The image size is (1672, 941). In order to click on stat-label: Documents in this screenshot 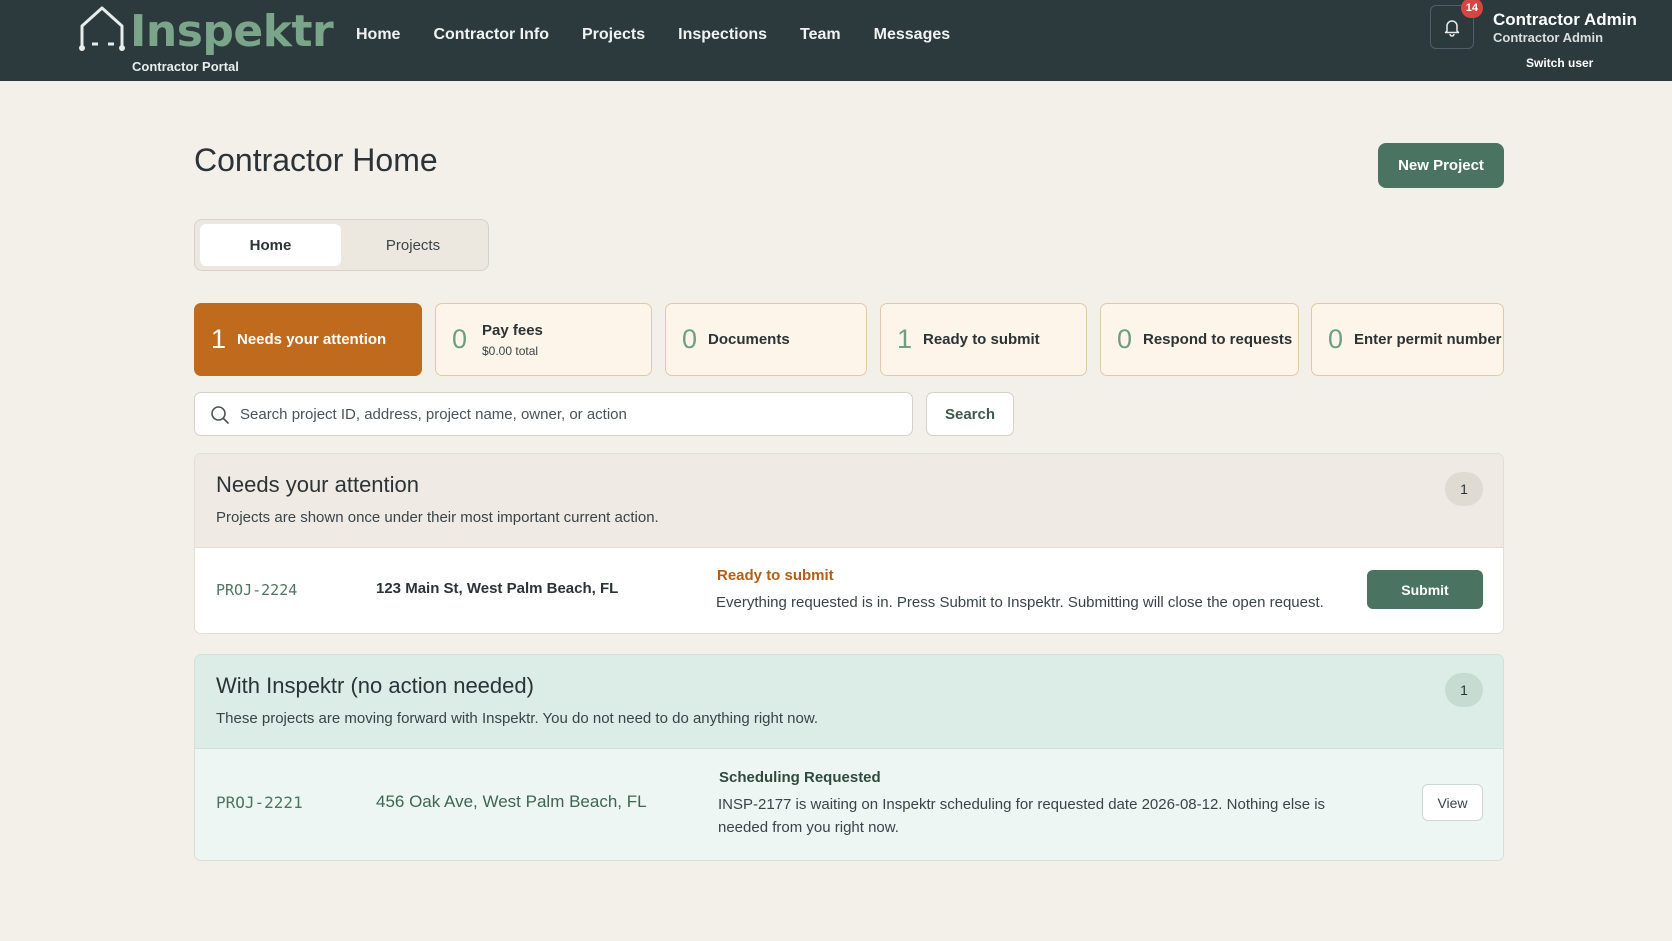, I will do `click(749, 339)`.